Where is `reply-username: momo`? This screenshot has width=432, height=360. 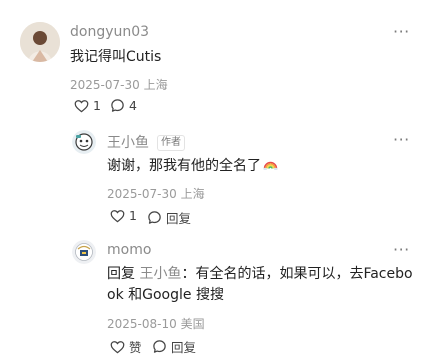 reply-username: momo is located at coordinates (129, 250).